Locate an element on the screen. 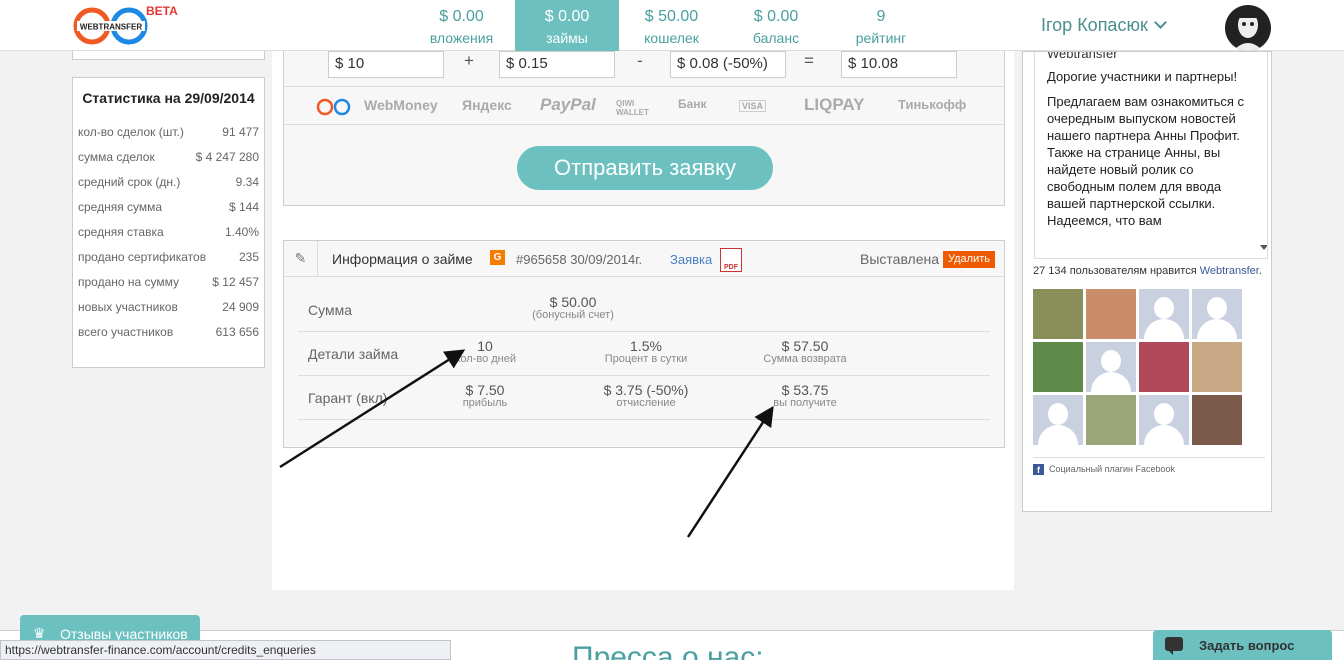  days-cell: 10 Кол-во дней is located at coordinates (485, 351).